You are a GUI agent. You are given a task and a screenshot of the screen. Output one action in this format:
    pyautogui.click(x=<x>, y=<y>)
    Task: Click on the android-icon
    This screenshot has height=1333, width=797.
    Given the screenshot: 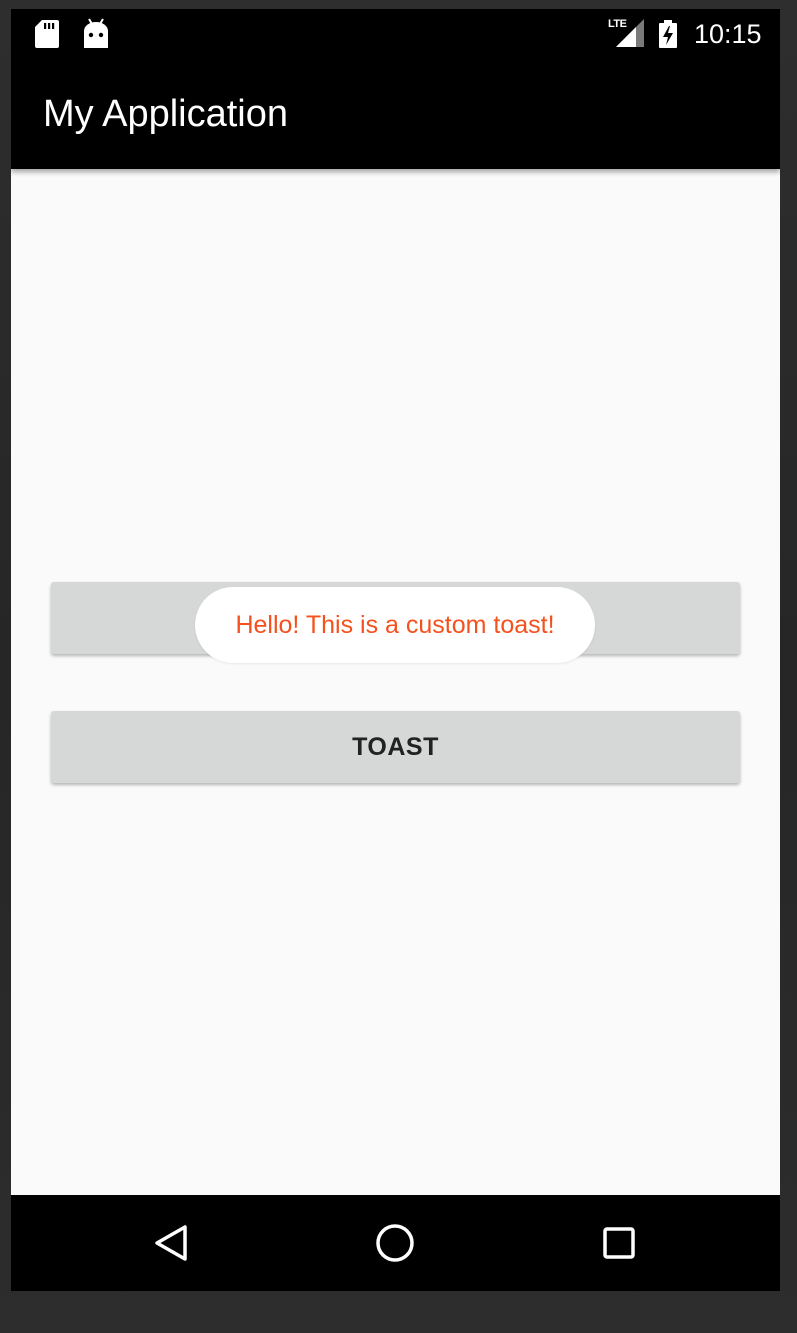 What is the action you would take?
    pyautogui.click(x=96, y=33)
    